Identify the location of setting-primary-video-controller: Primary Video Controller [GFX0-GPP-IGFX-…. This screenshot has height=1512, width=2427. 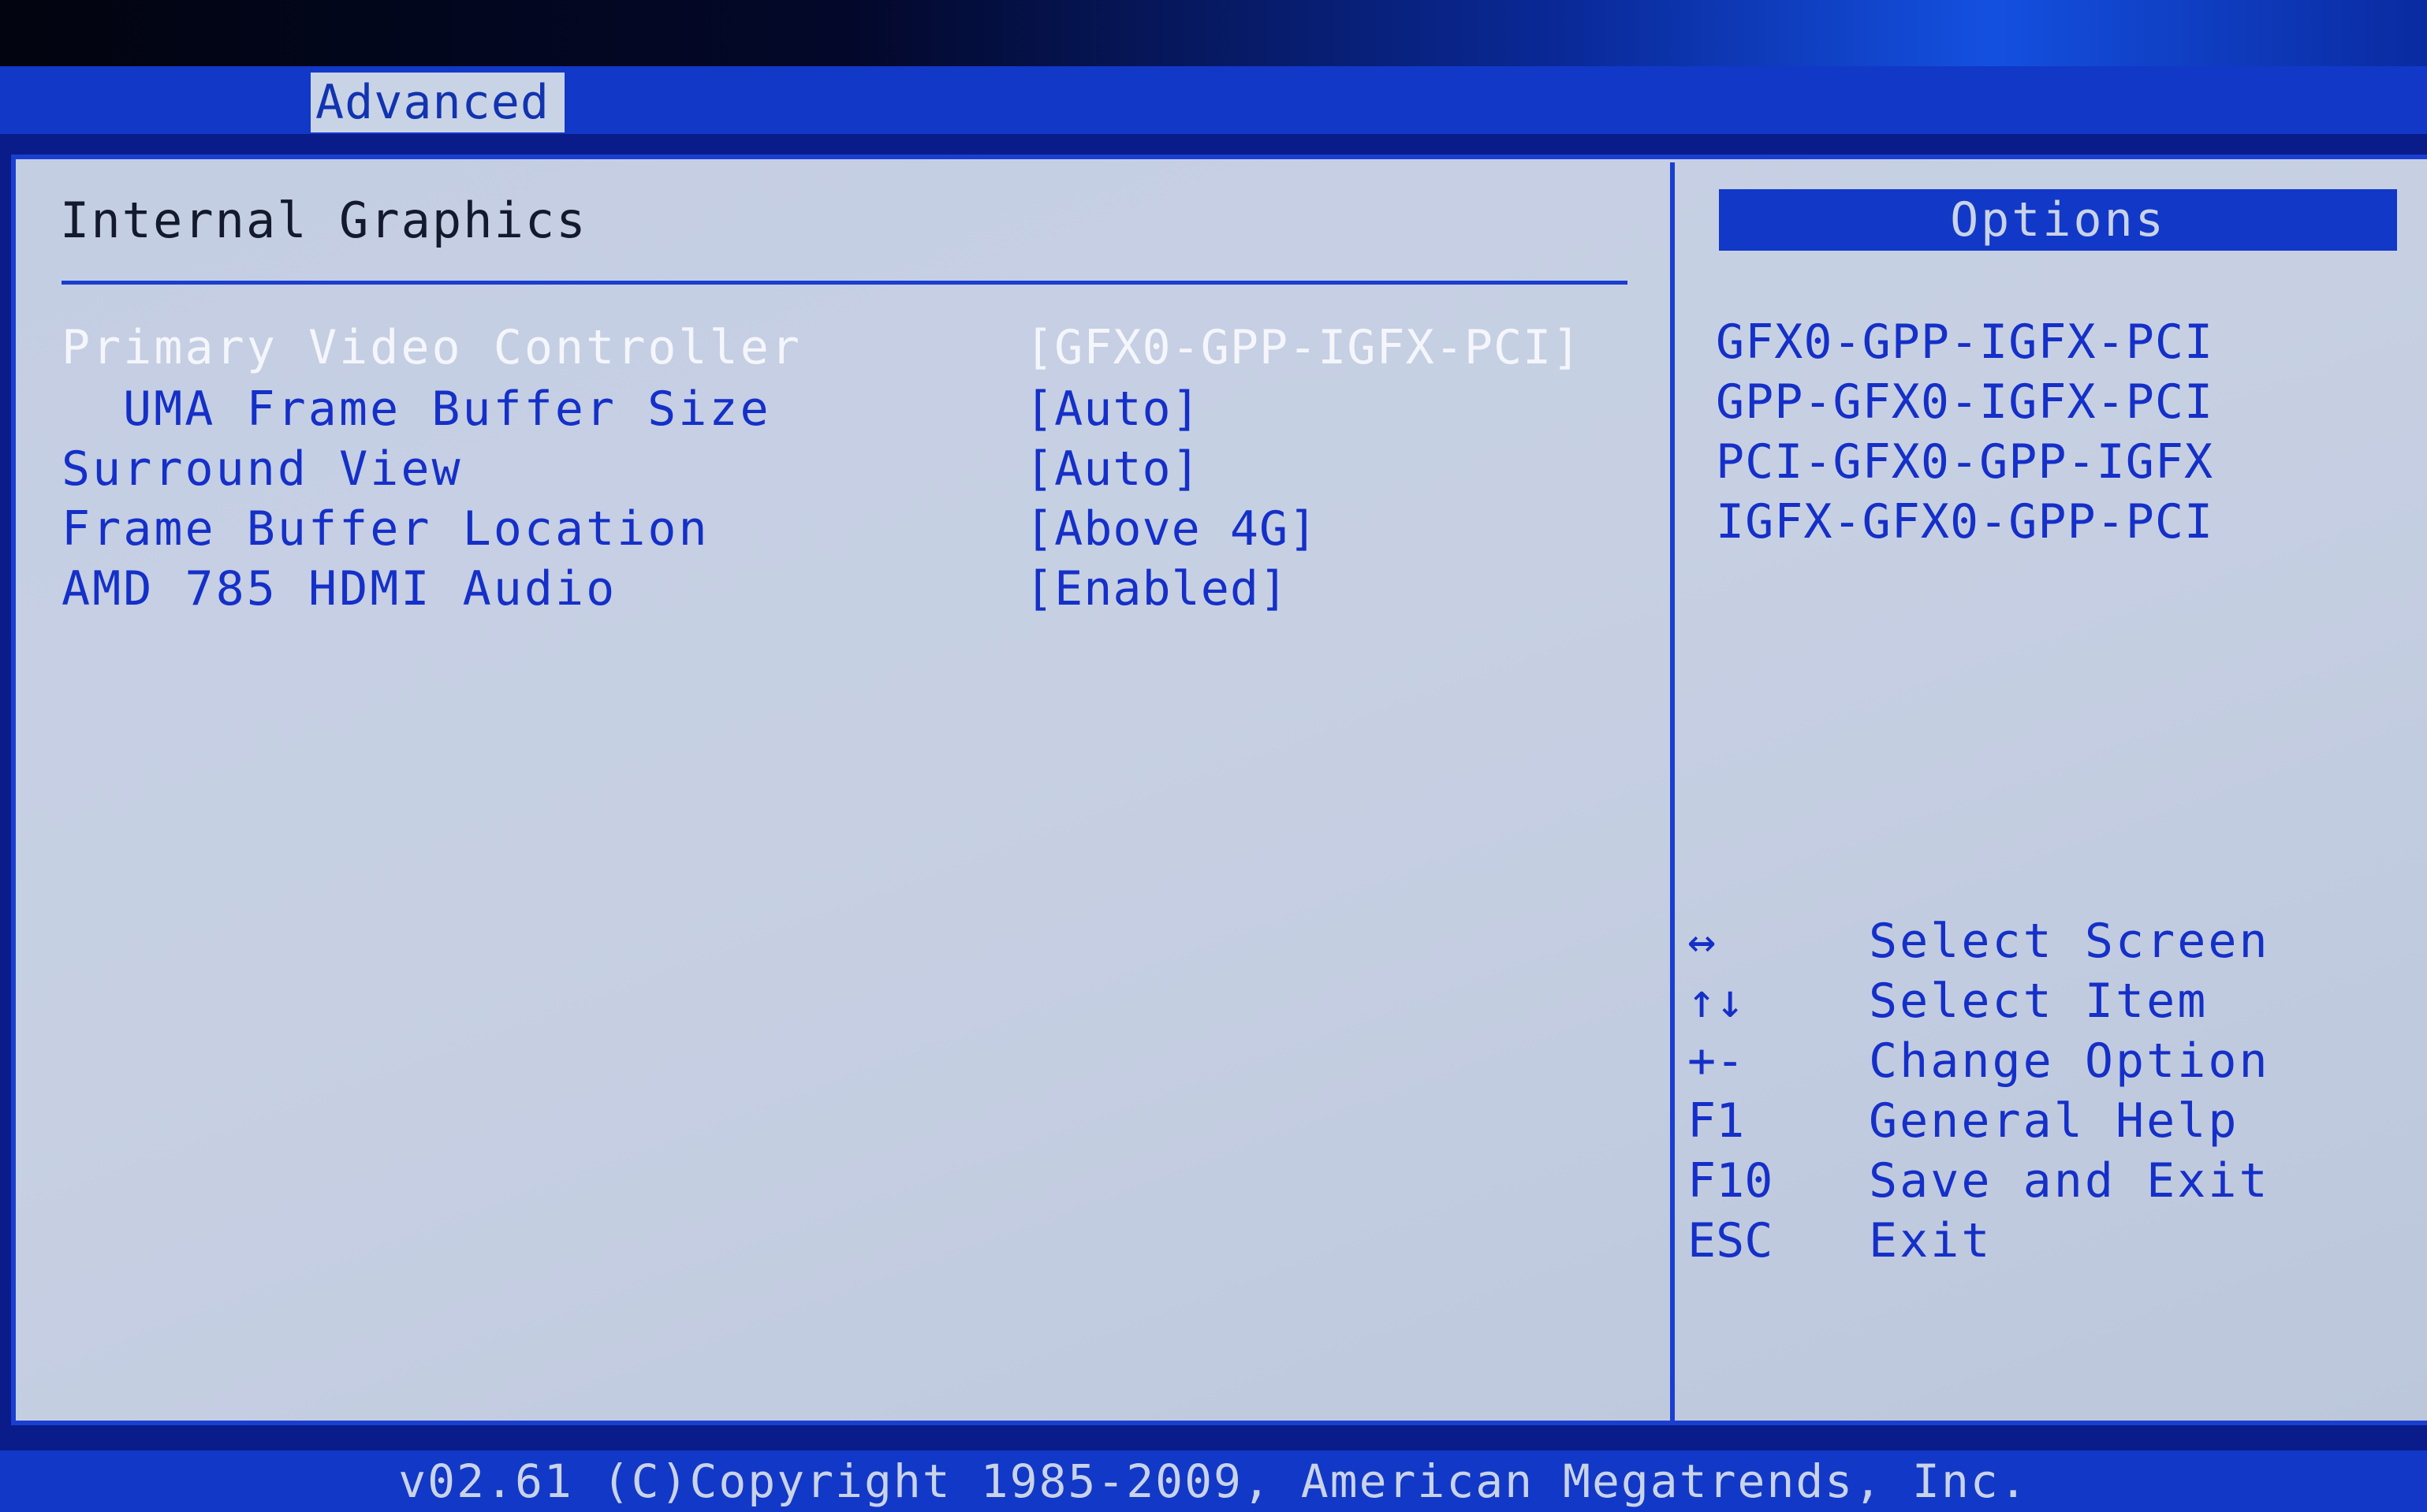
(850, 348).